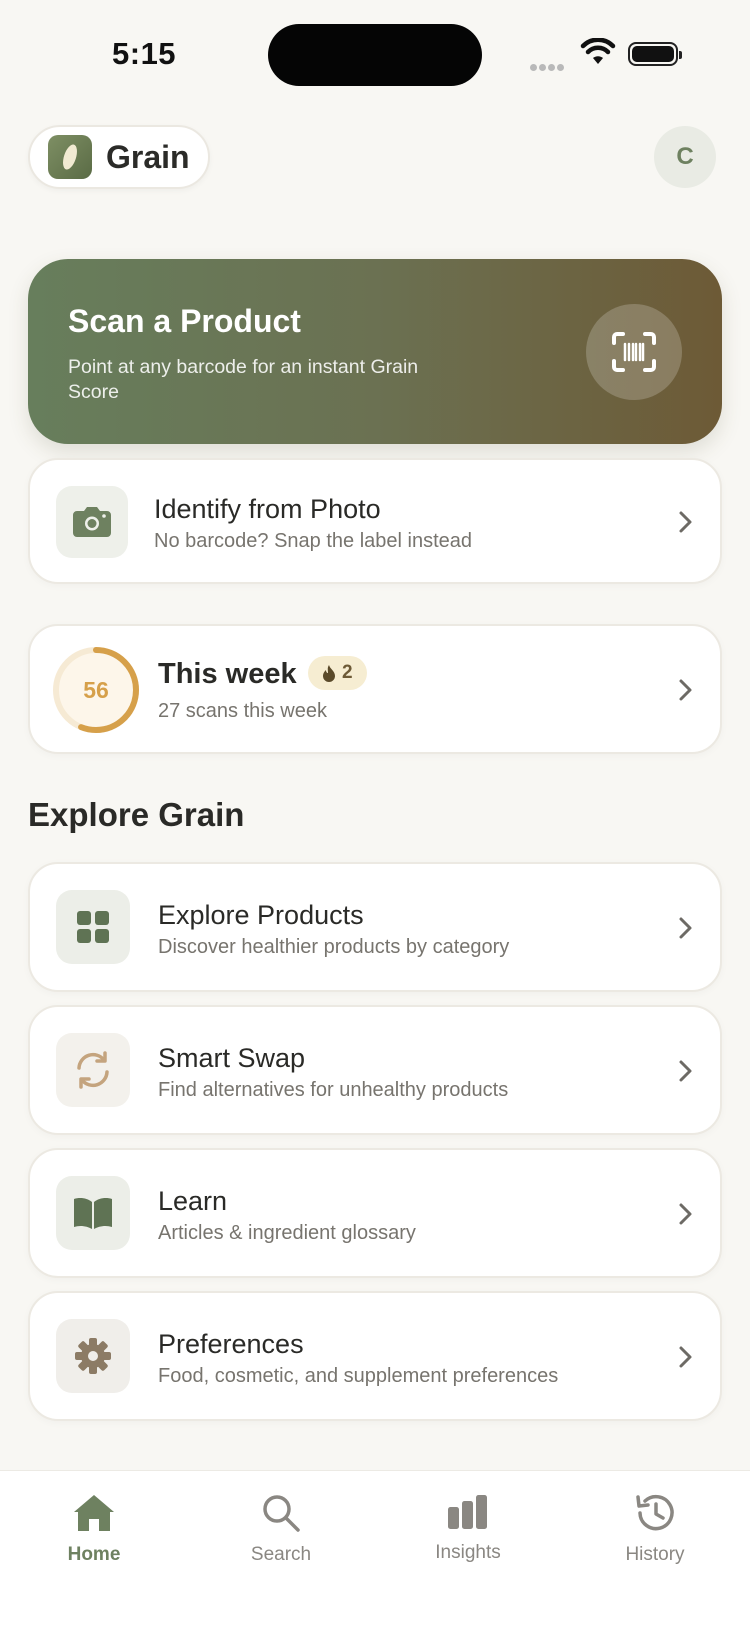 The height and width of the screenshot is (1629, 750). What do you see at coordinates (333, 1090) in the screenshot?
I see `smart-swap-subtitle: Find alternatives for unhealthy products` at bounding box center [333, 1090].